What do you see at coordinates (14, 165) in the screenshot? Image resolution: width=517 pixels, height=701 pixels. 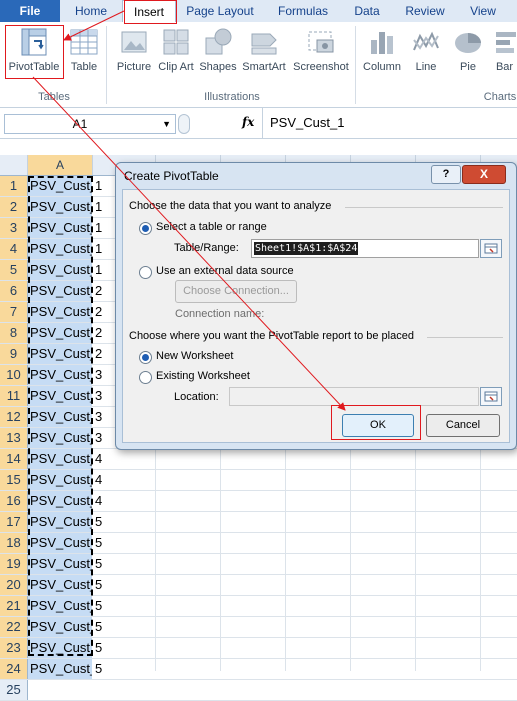 I see `select-all-corner` at bounding box center [14, 165].